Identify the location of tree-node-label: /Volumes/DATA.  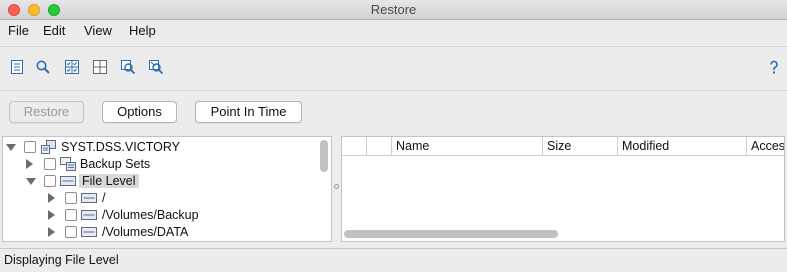
(145, 232).